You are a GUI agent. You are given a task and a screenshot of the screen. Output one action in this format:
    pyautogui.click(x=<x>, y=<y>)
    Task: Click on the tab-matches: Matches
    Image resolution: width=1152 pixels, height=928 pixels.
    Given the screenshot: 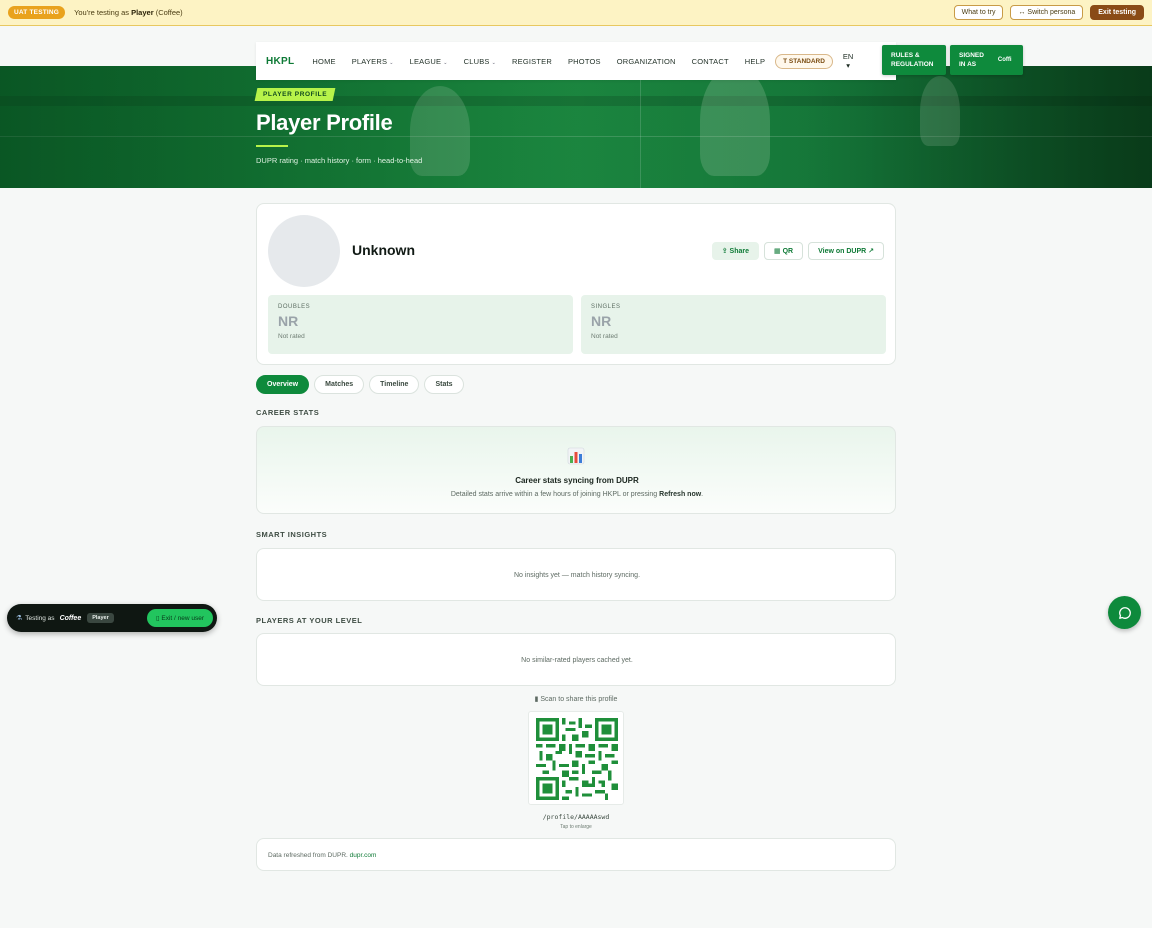 What is the action you would take?
    pyautogui.click(x=339, y=384)
    